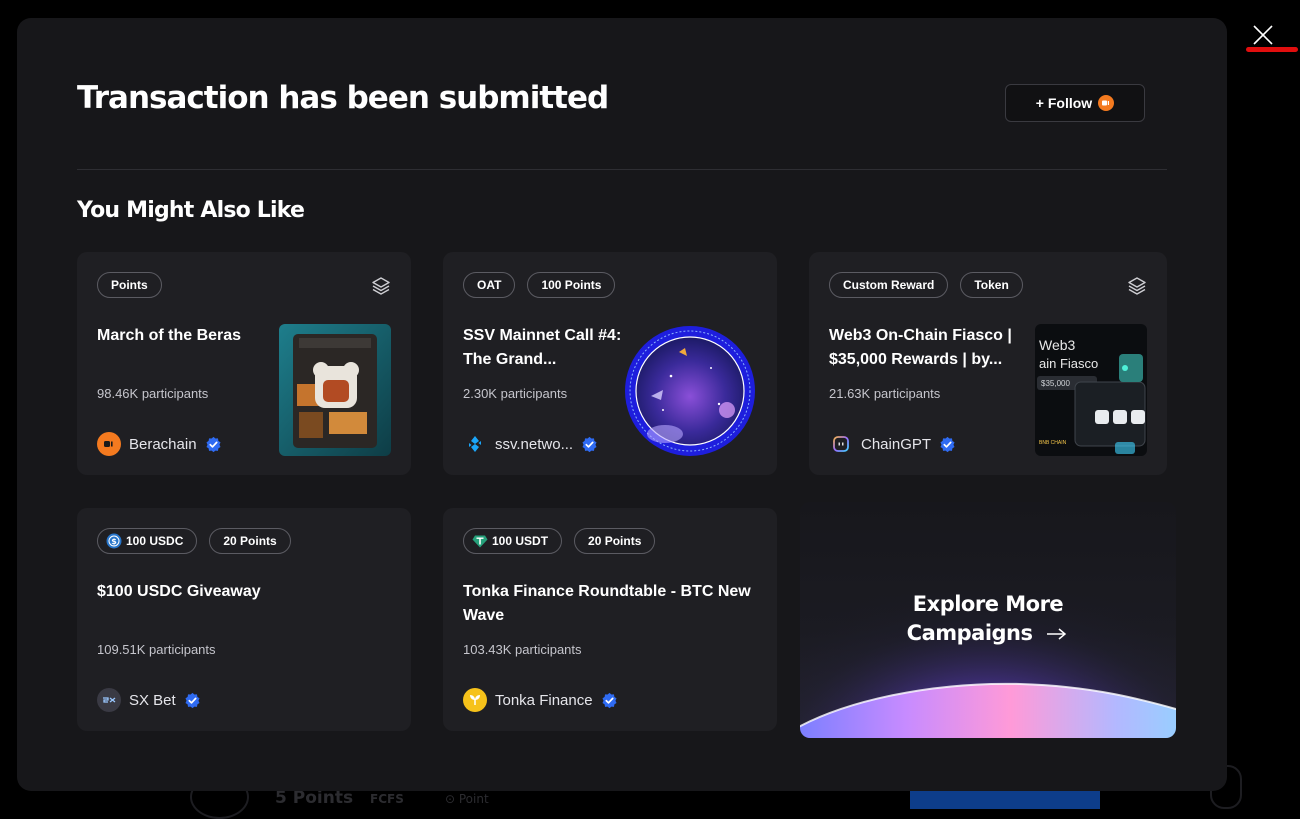 This screenshot has width=1300, height=819. What do you see at coordinates (191, 210) in the screenshot?
I see `section-title: You Might Also Like` at bounding box center [191, 210].